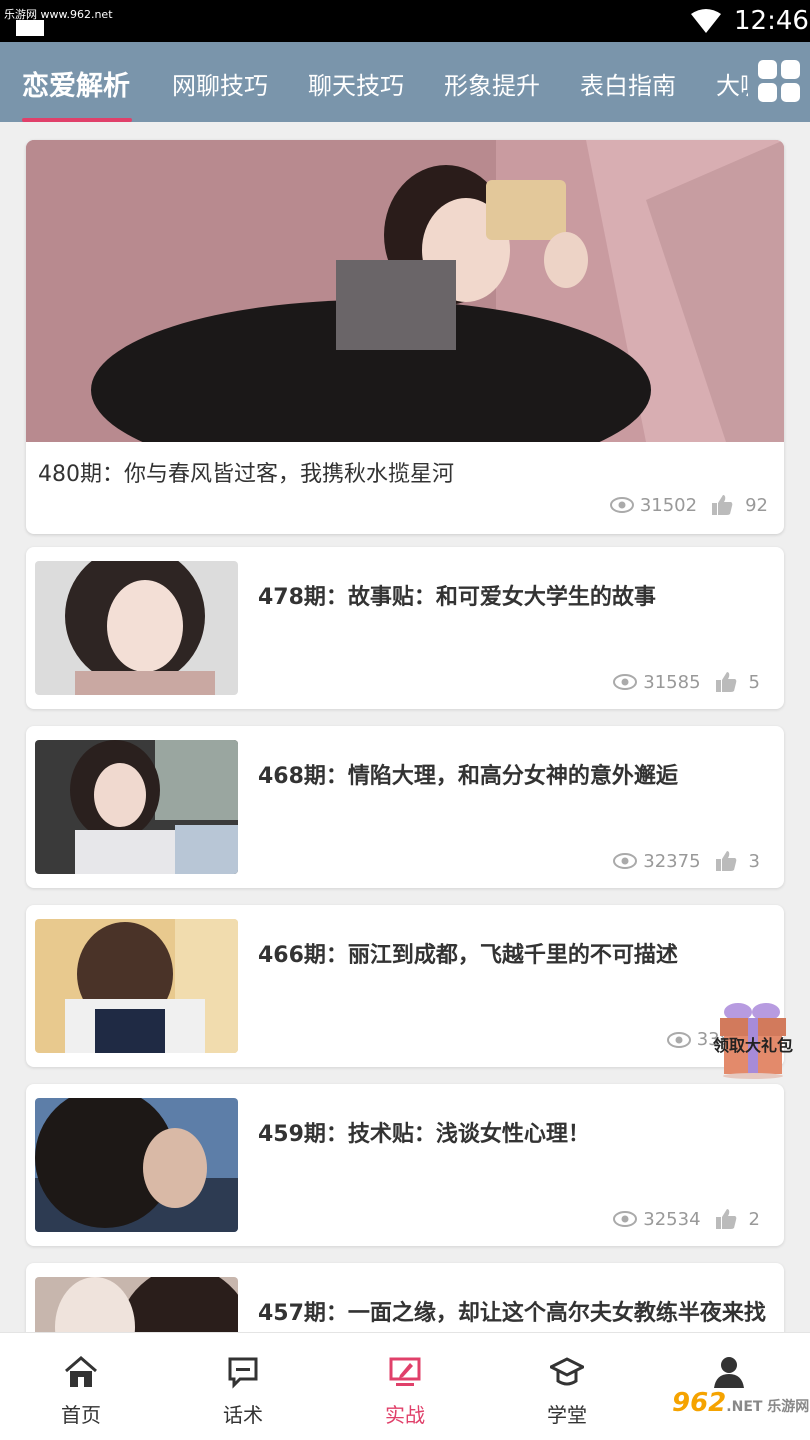  Describe the element at coordinates (405, 807) in the screenshot. I see `article-card: 468期：情陷大理，和高分女神的意外邂逅 32375 3` at that location.